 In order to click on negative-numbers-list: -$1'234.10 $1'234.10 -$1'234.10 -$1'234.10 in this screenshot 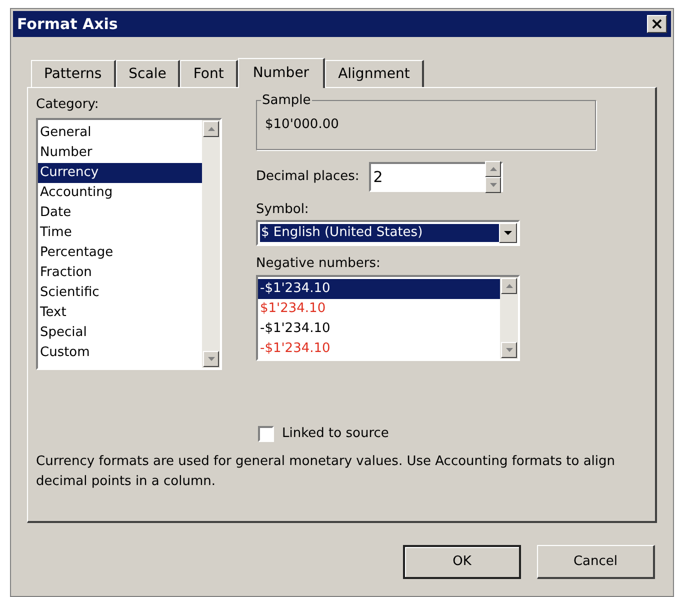, I will do `click(388, 318)`.